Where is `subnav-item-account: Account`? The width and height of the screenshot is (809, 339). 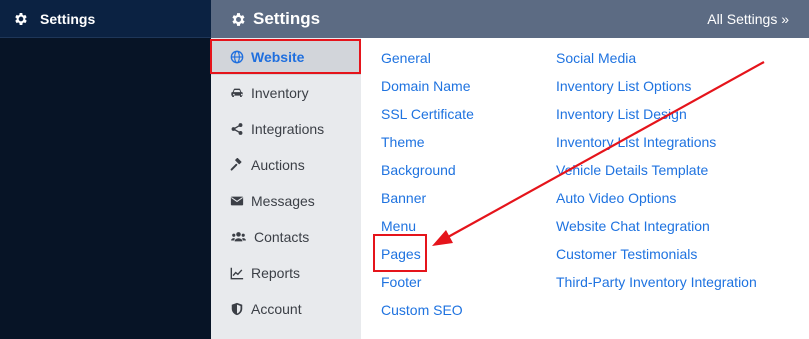
subnav-item-account: Account is located at coordinates (286, 309).